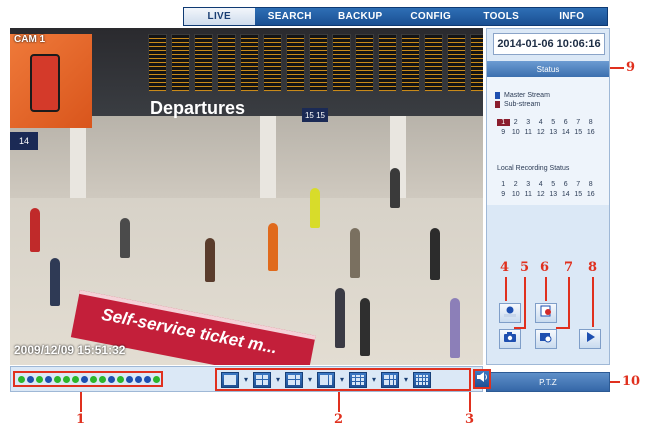 This screenshot has width=645, height=431. What do you see at coordinates (219, 16) in the screenshot?
I see `tab-live: LIVE` at bounding box center [219, 16].